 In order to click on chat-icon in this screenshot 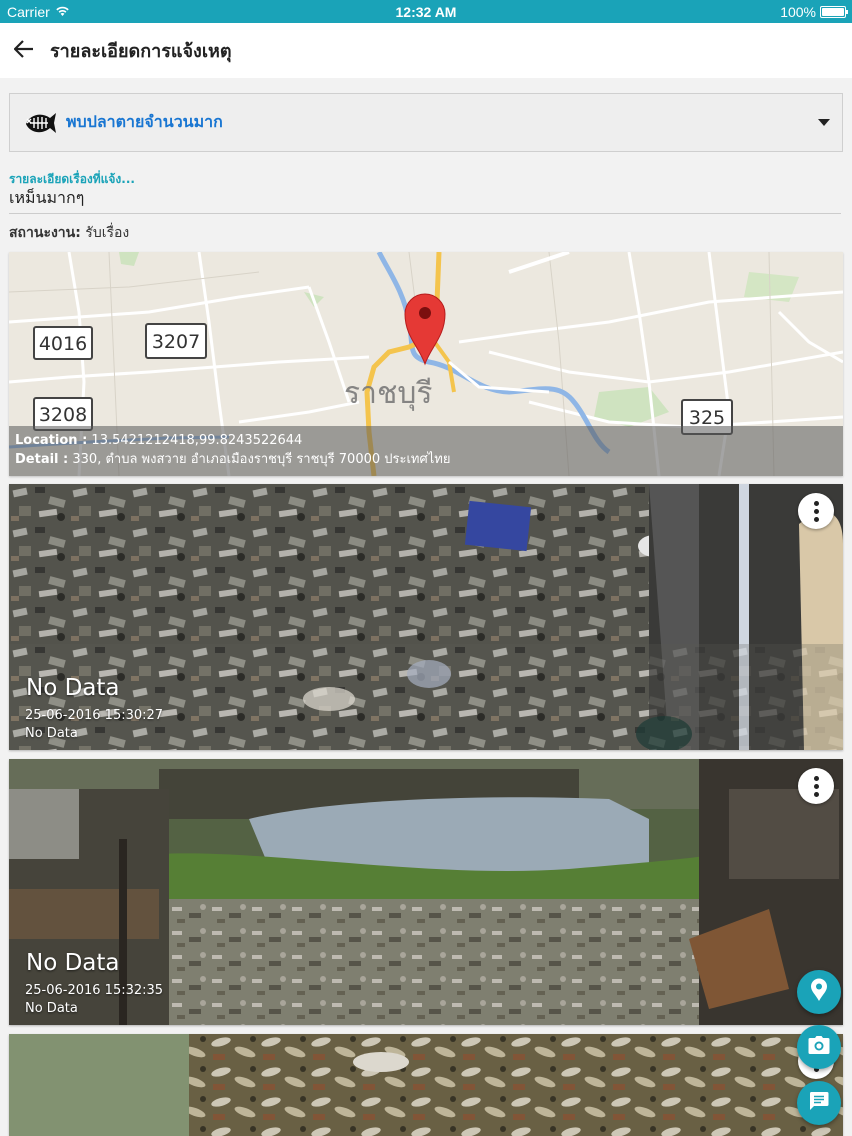, I will do `click(819, 1103)`.